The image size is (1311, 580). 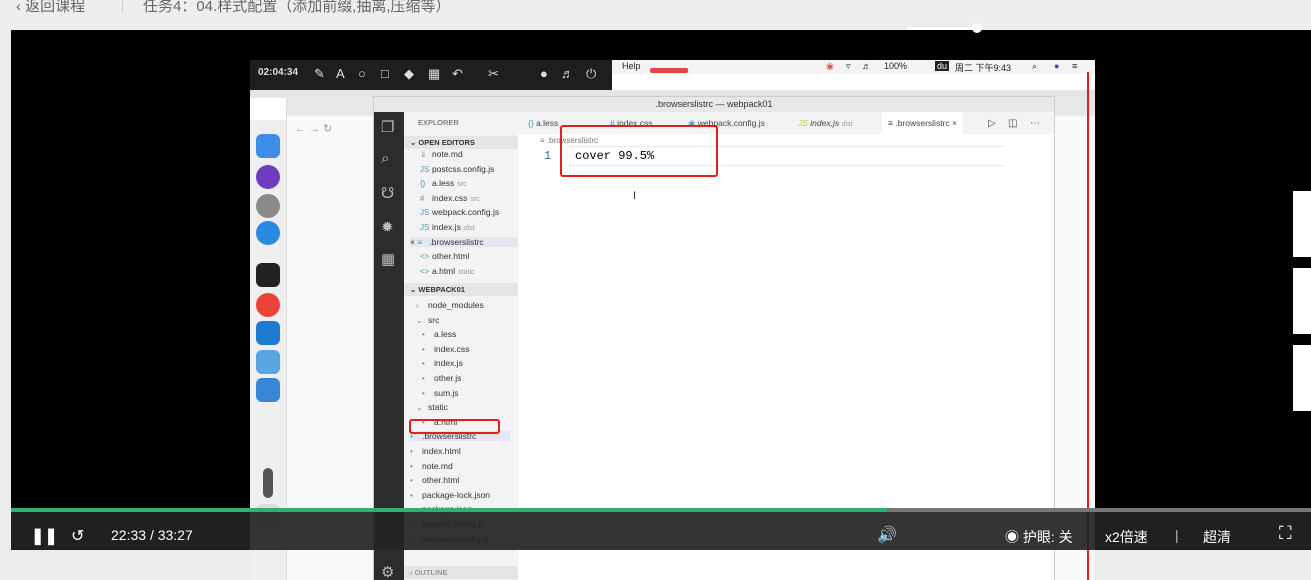 I want to click on file-item: • other.js, so click(x=441, y=378).